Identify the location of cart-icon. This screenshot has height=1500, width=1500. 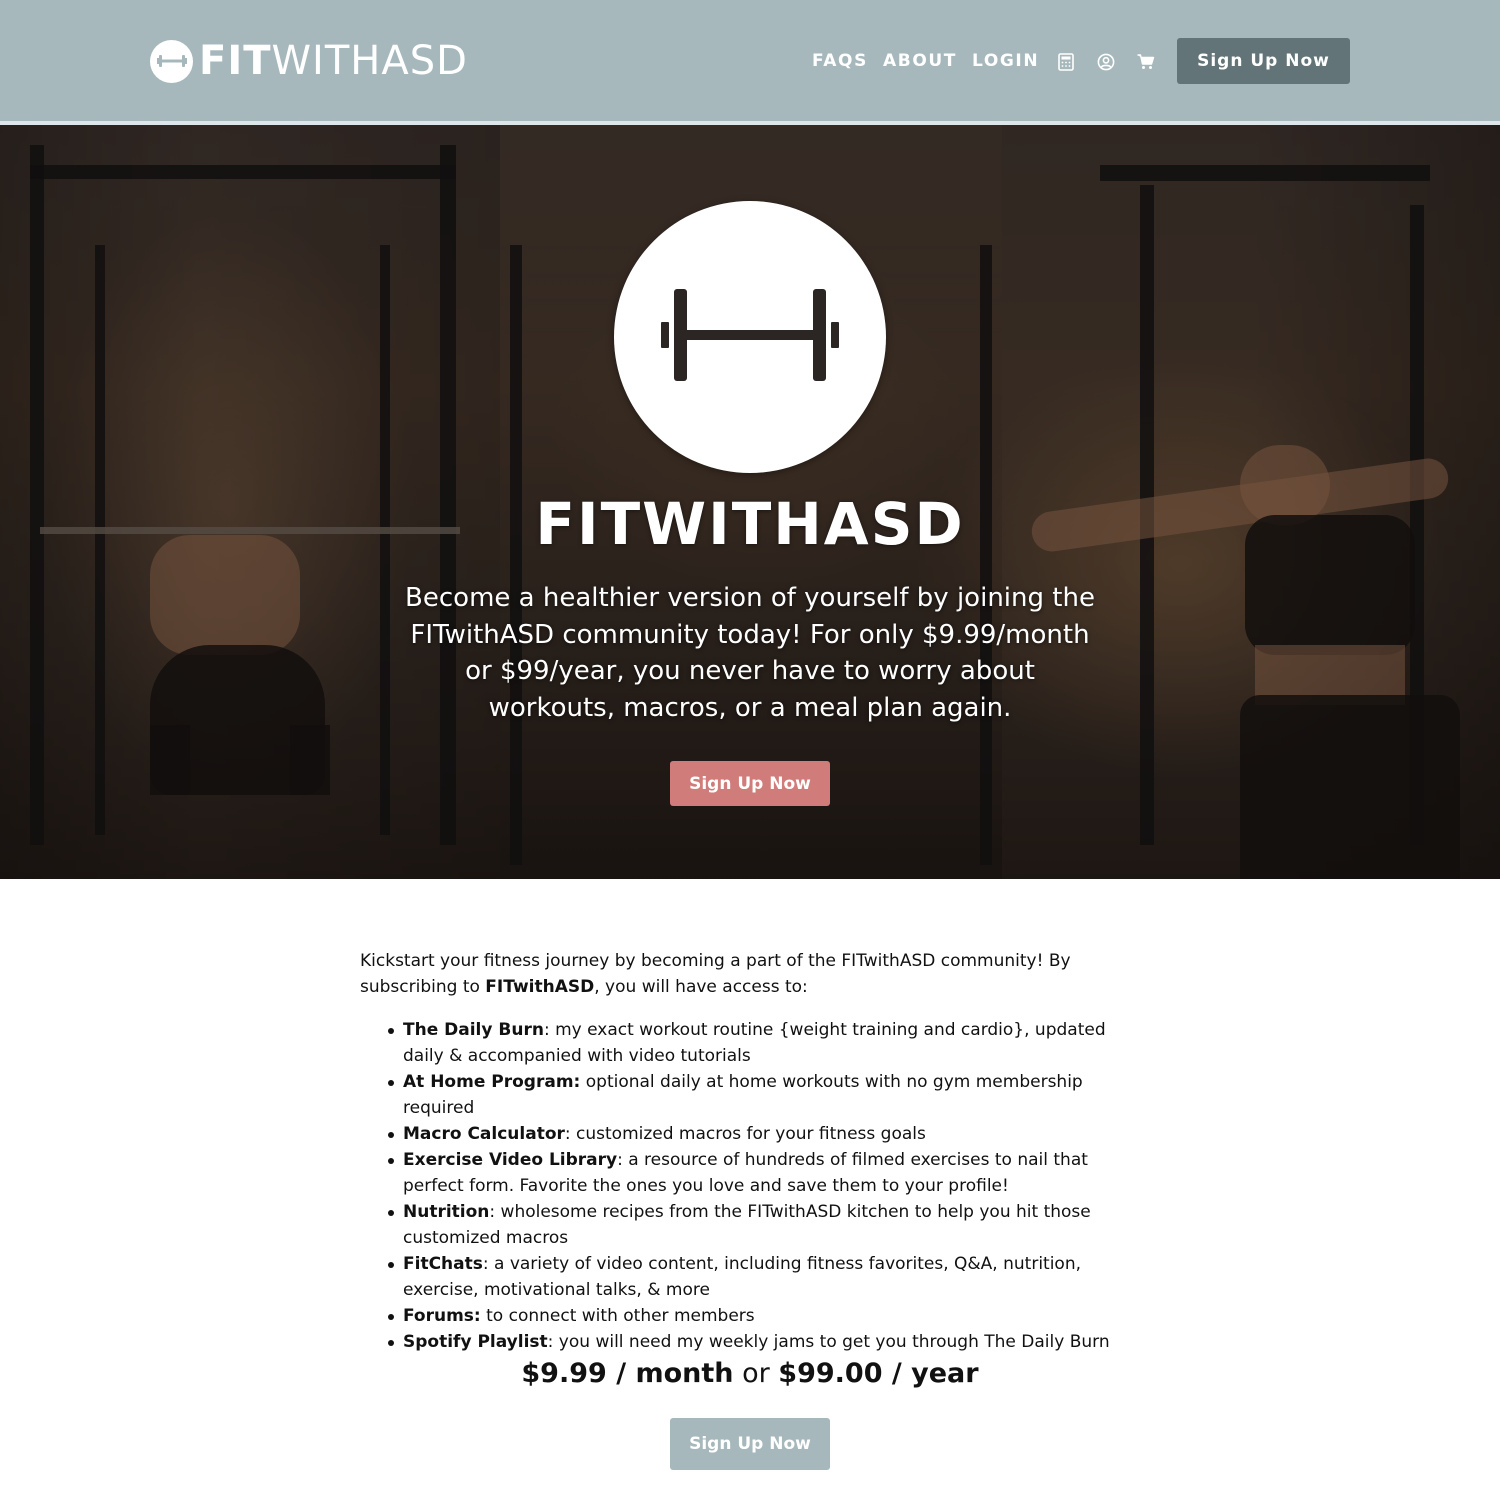
(1146, 62).